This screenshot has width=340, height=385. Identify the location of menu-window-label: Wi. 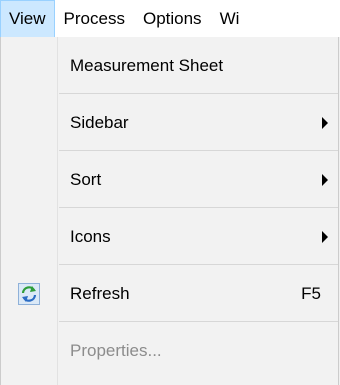
(229, 18).